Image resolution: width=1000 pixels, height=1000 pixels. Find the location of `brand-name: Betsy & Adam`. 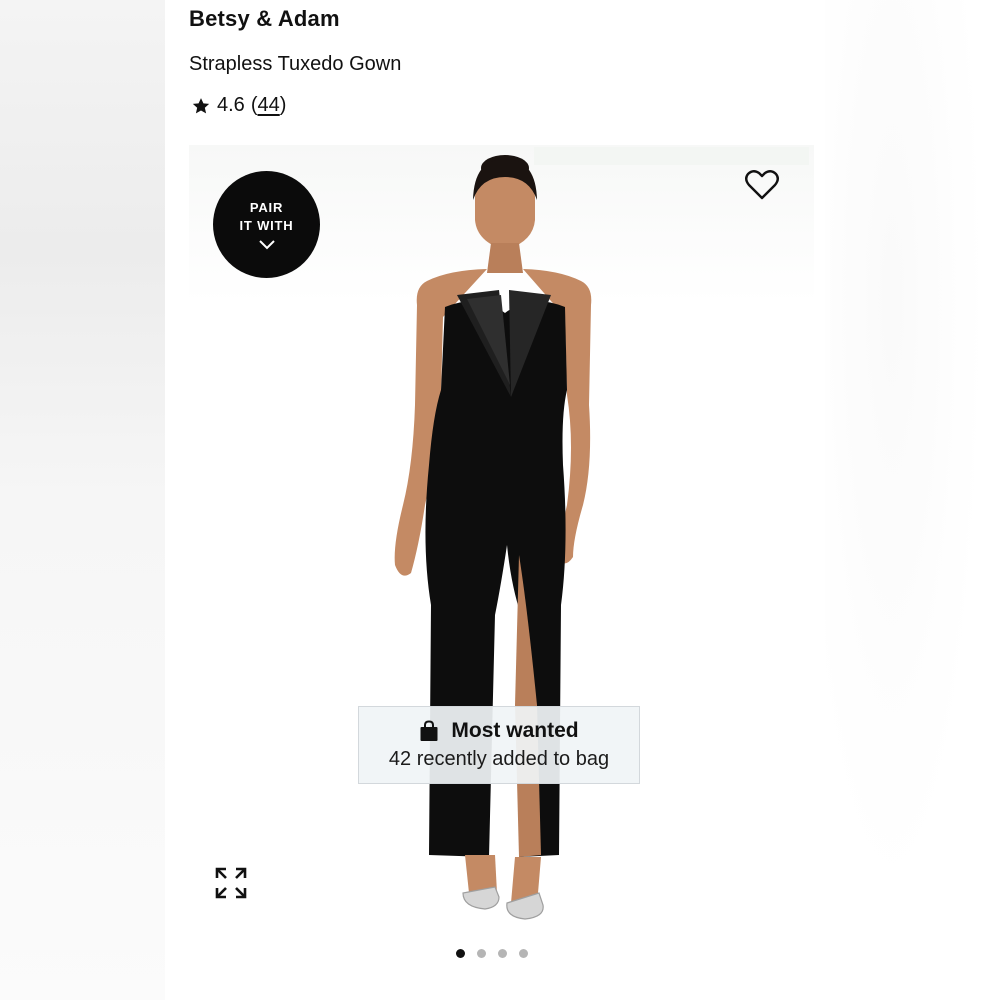

brand-name: Betsy & Adam is located at coordinates (264, 19).